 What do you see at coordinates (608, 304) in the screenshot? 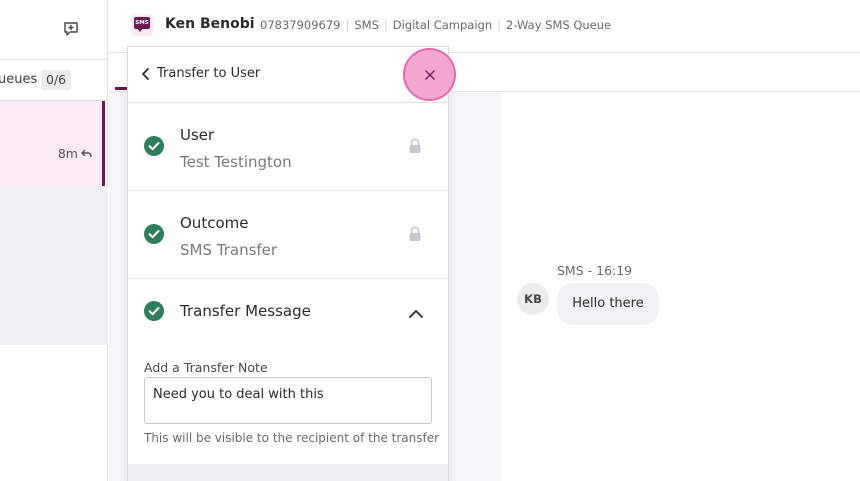
I see `message-bubble: Hello there` at bounding box center [608, 304].